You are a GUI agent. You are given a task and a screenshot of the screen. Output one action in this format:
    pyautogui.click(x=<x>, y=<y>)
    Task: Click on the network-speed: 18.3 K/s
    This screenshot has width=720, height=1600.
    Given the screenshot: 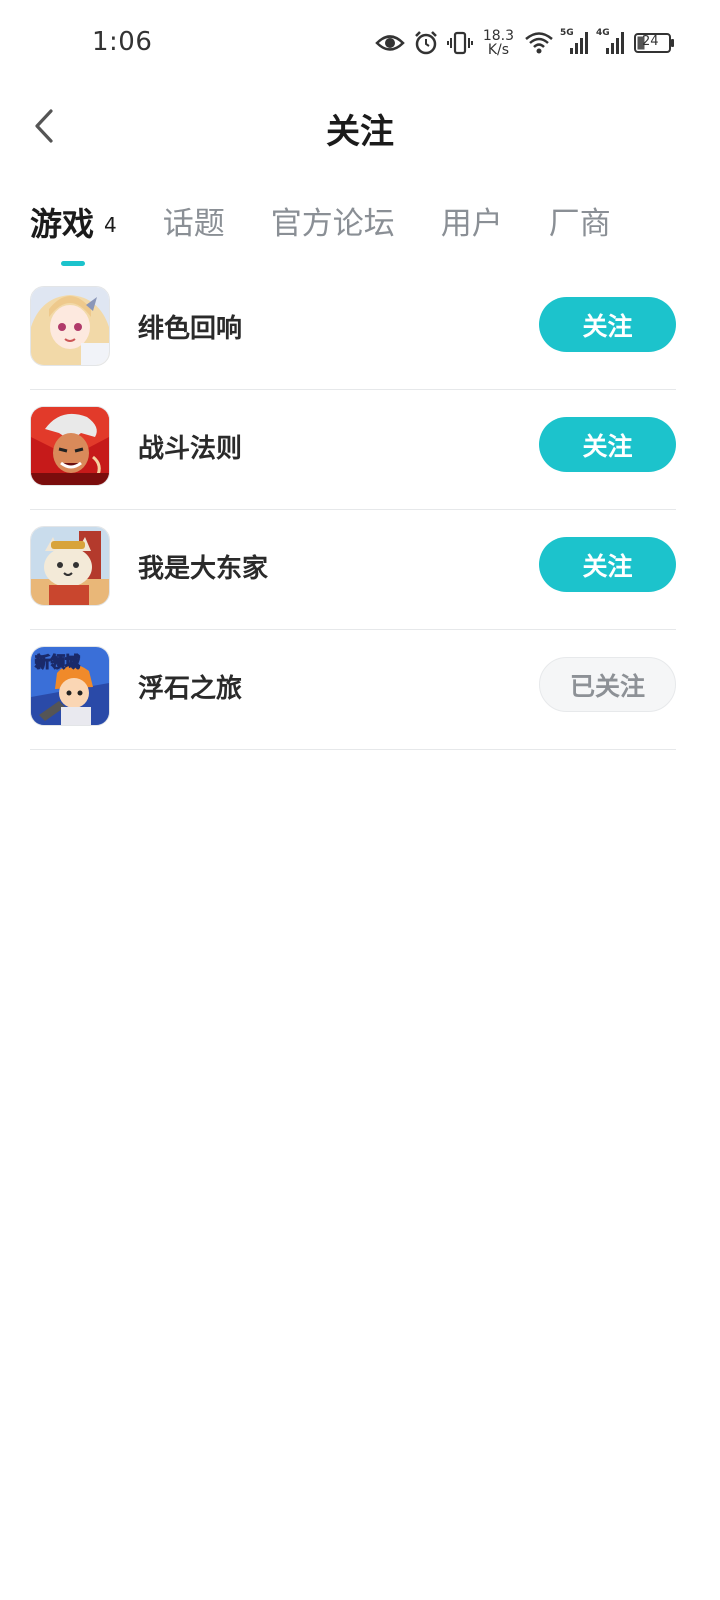 What is the action you would take?
    pyautogui.click(x=498, y=43)
    